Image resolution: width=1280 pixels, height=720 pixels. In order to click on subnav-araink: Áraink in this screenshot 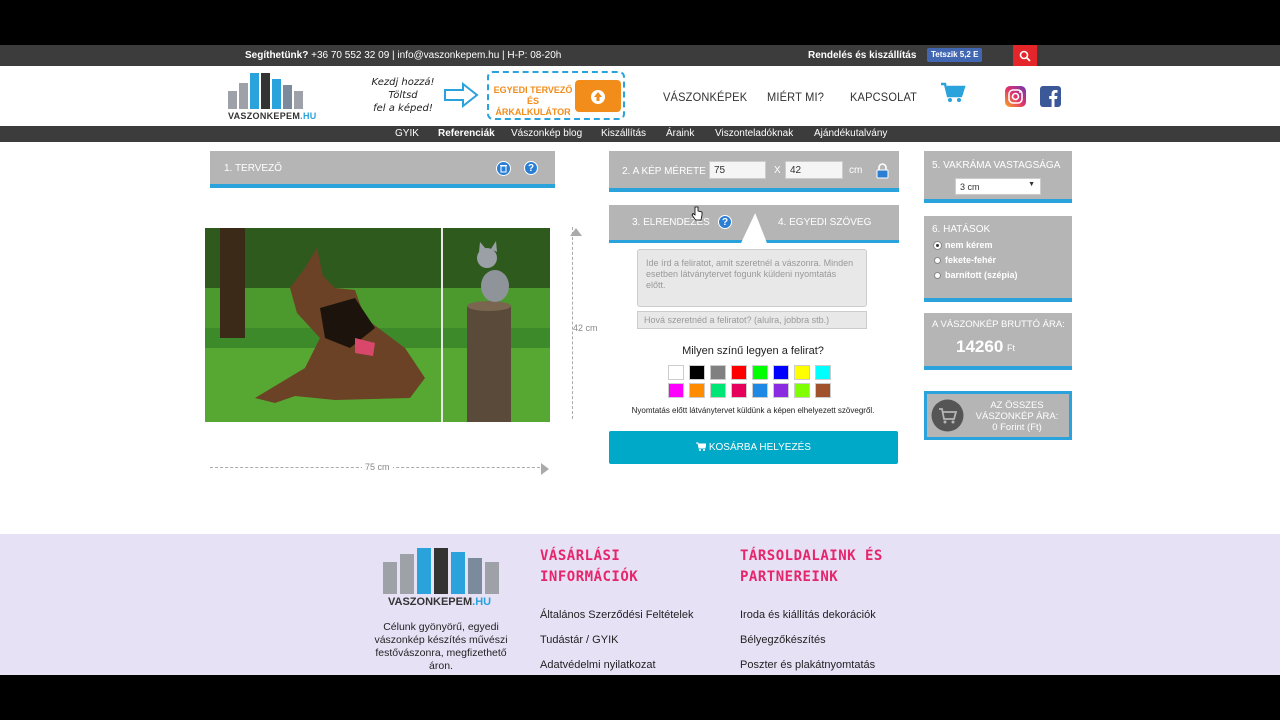, I will do `click(680, 133)`.